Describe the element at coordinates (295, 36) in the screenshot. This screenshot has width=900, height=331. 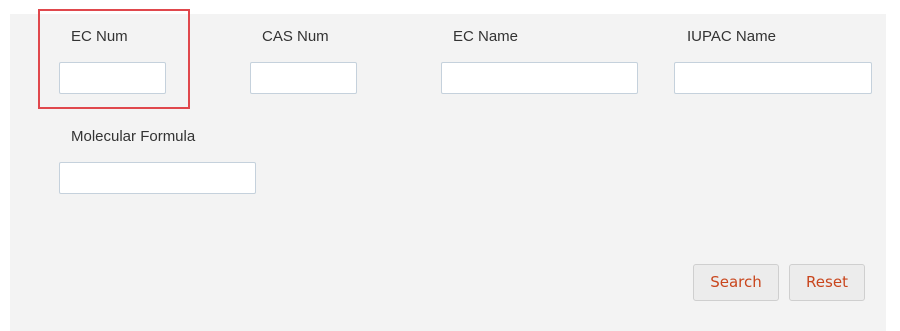
I see `cas-num-label: CAS Num` at that location.